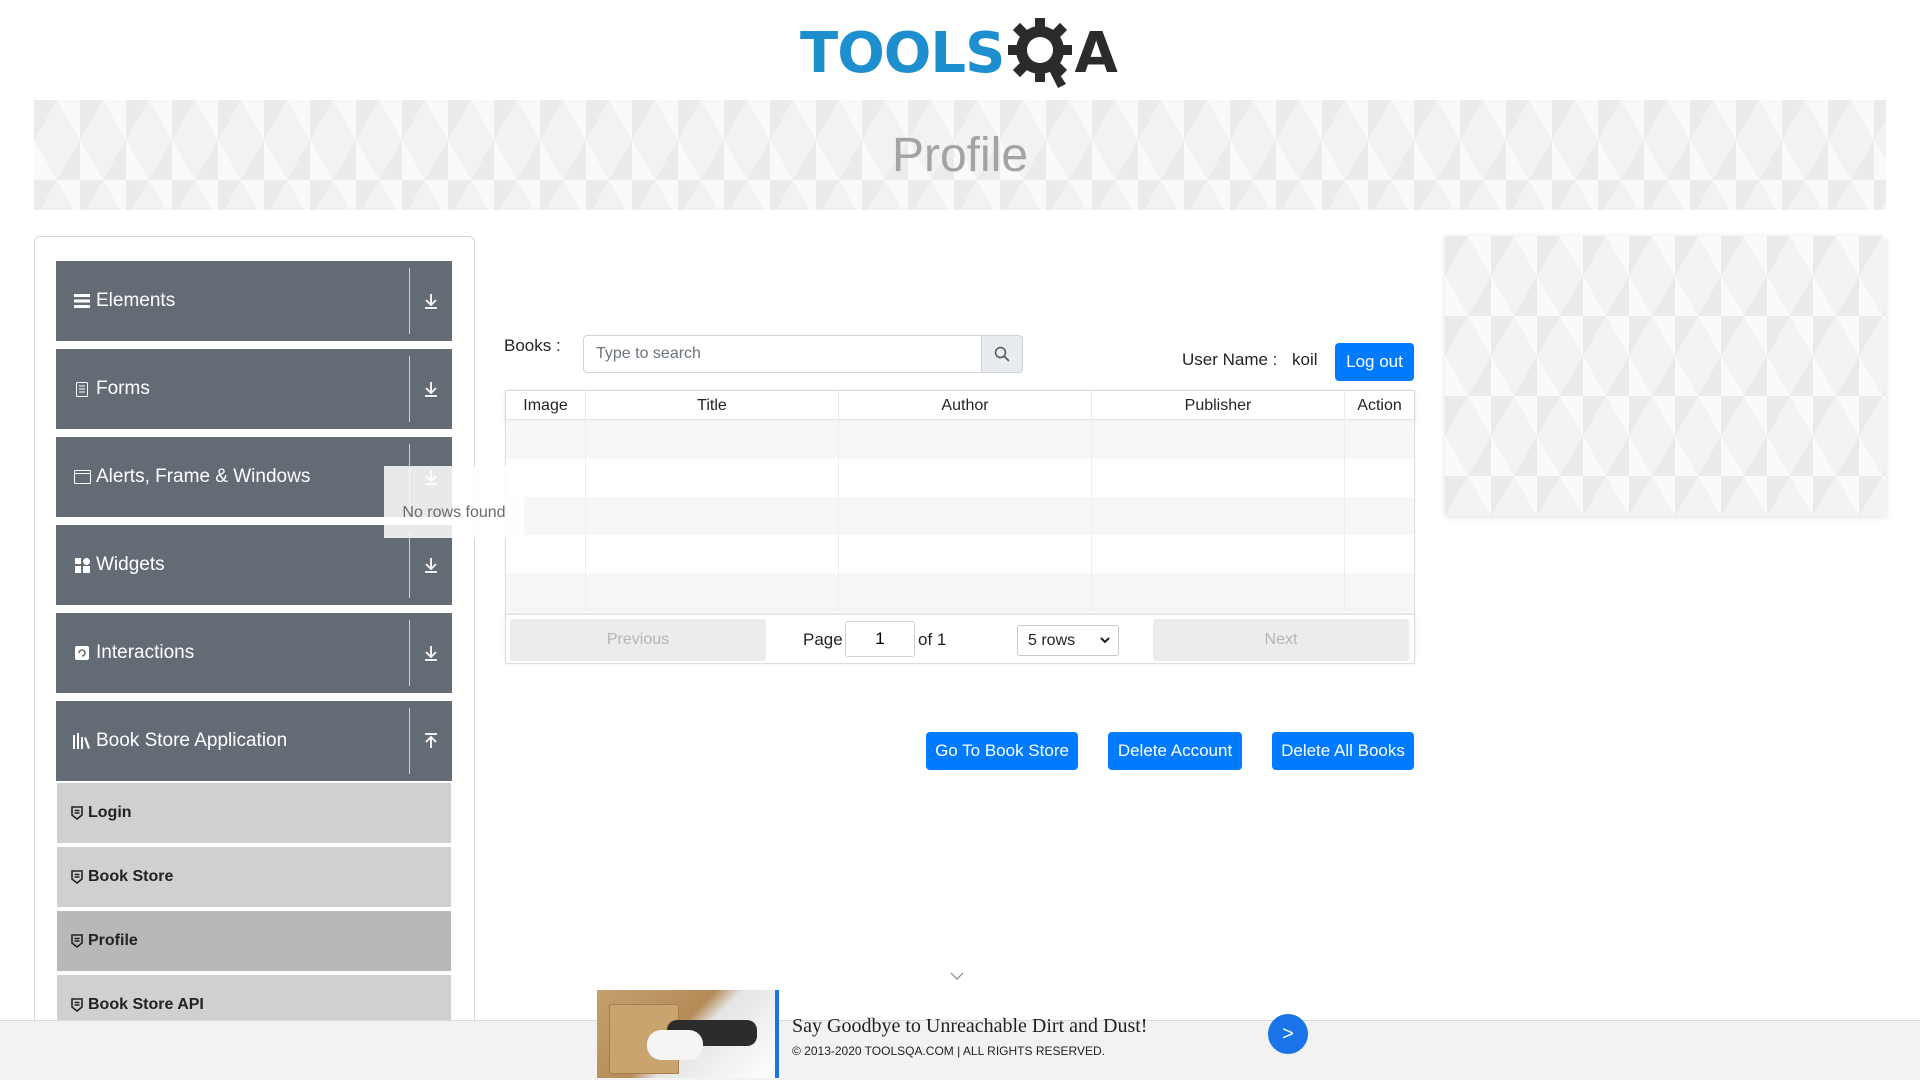  I want to click on sidebar-group-interactions: Interactions, so click(254, 653).